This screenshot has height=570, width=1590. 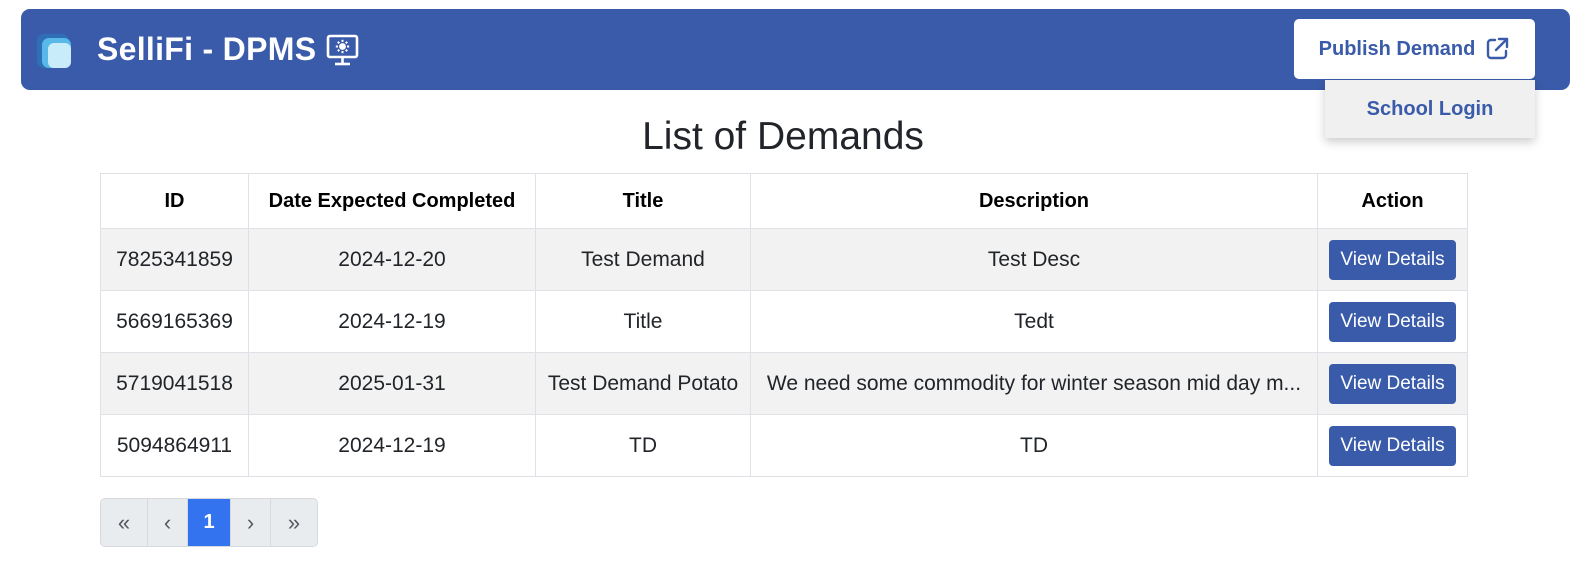 I want to click on cell-description: TD, so click(x=1034, y=445).